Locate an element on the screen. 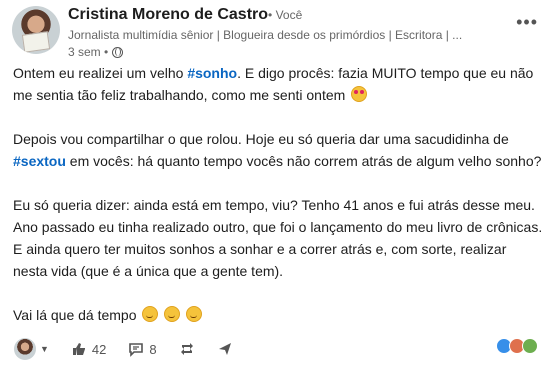  chevron-down-icon: ▼ is located at coordinates (44, 349).